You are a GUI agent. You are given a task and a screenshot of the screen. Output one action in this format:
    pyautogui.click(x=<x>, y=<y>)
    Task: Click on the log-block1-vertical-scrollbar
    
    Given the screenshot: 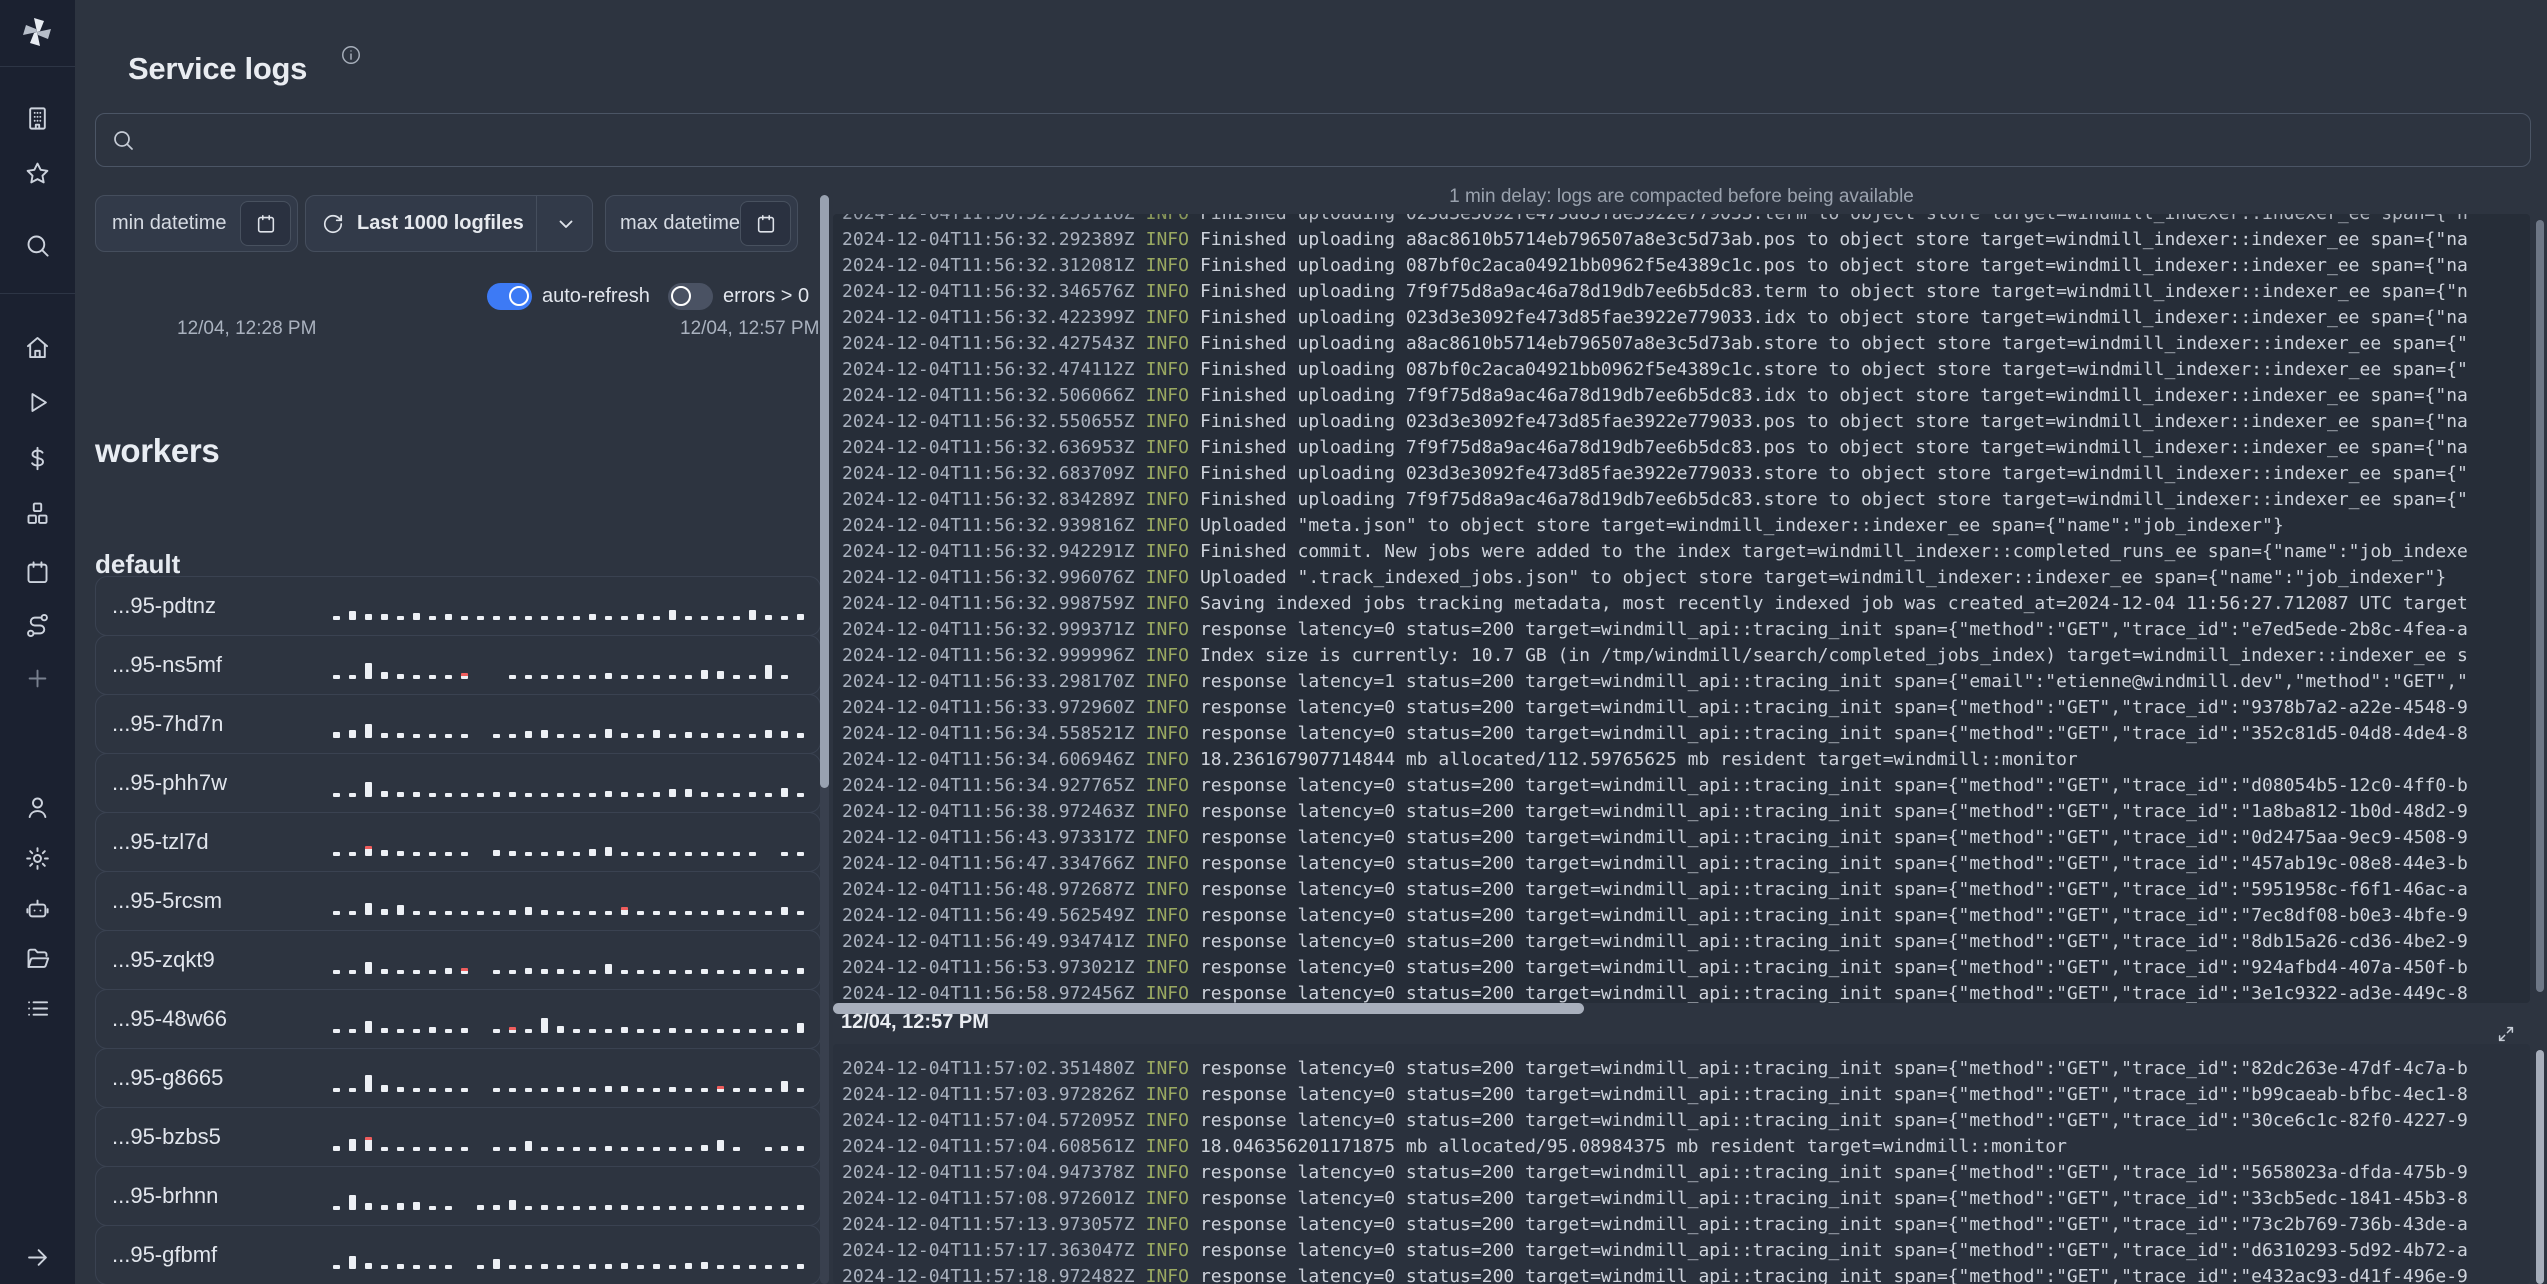 What is the action you would take?
    pyautogui.click(x=2540, y=606)
    